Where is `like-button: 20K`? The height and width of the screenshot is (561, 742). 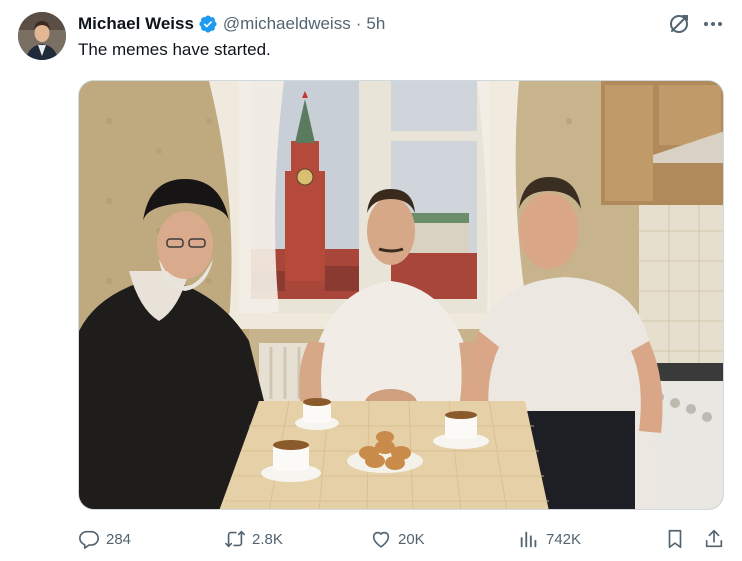 like-button: 20K is located at coordinates (397, 539).